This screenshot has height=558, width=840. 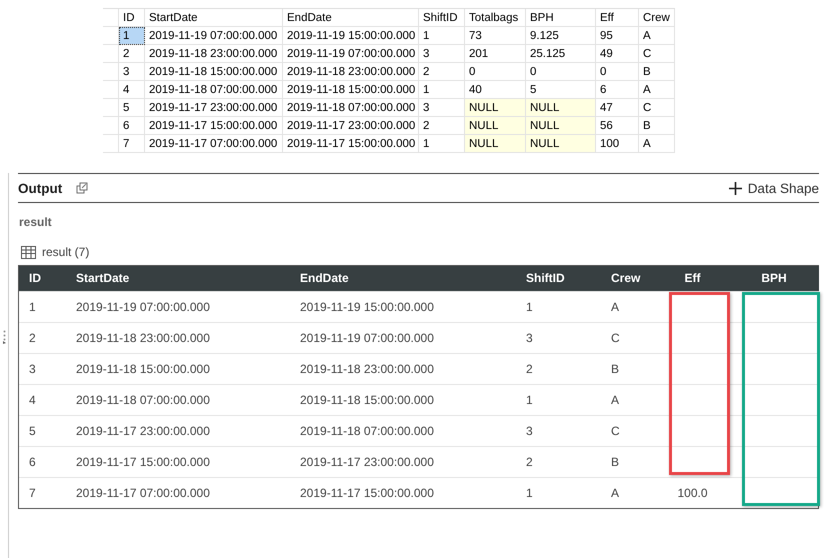 I want to click on column-header: Totalbags, so click(x=495, y=18).